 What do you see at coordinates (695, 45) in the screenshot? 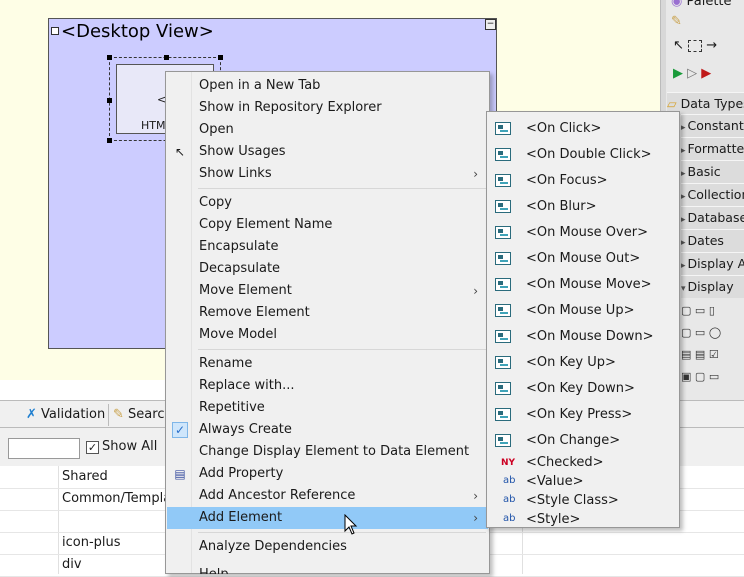
I see `marquee-tool-icon` at bounding box center [695, 45].